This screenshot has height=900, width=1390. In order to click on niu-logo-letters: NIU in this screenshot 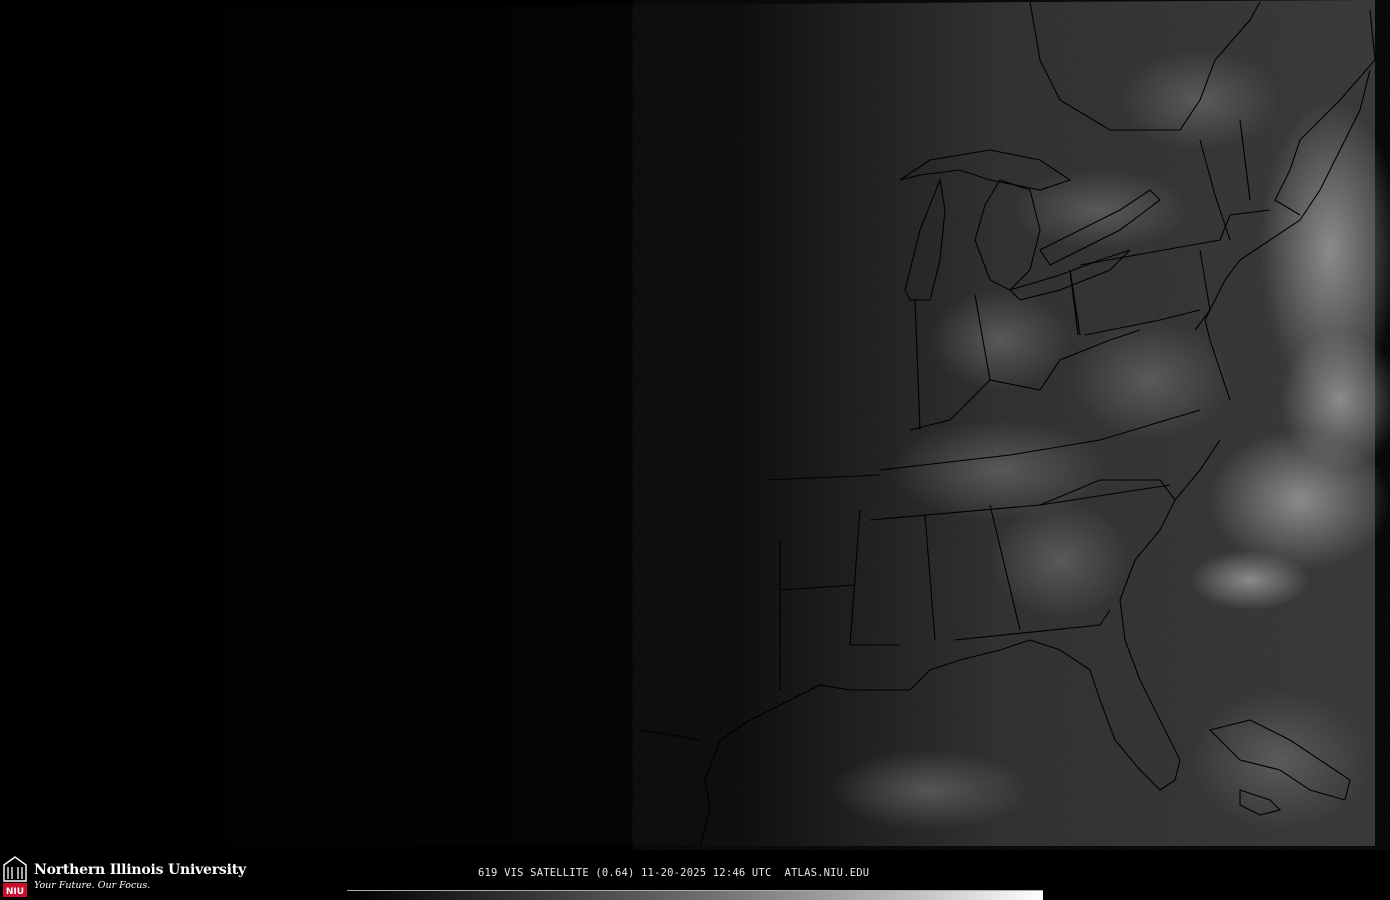, I will do `click(15, 892)`.